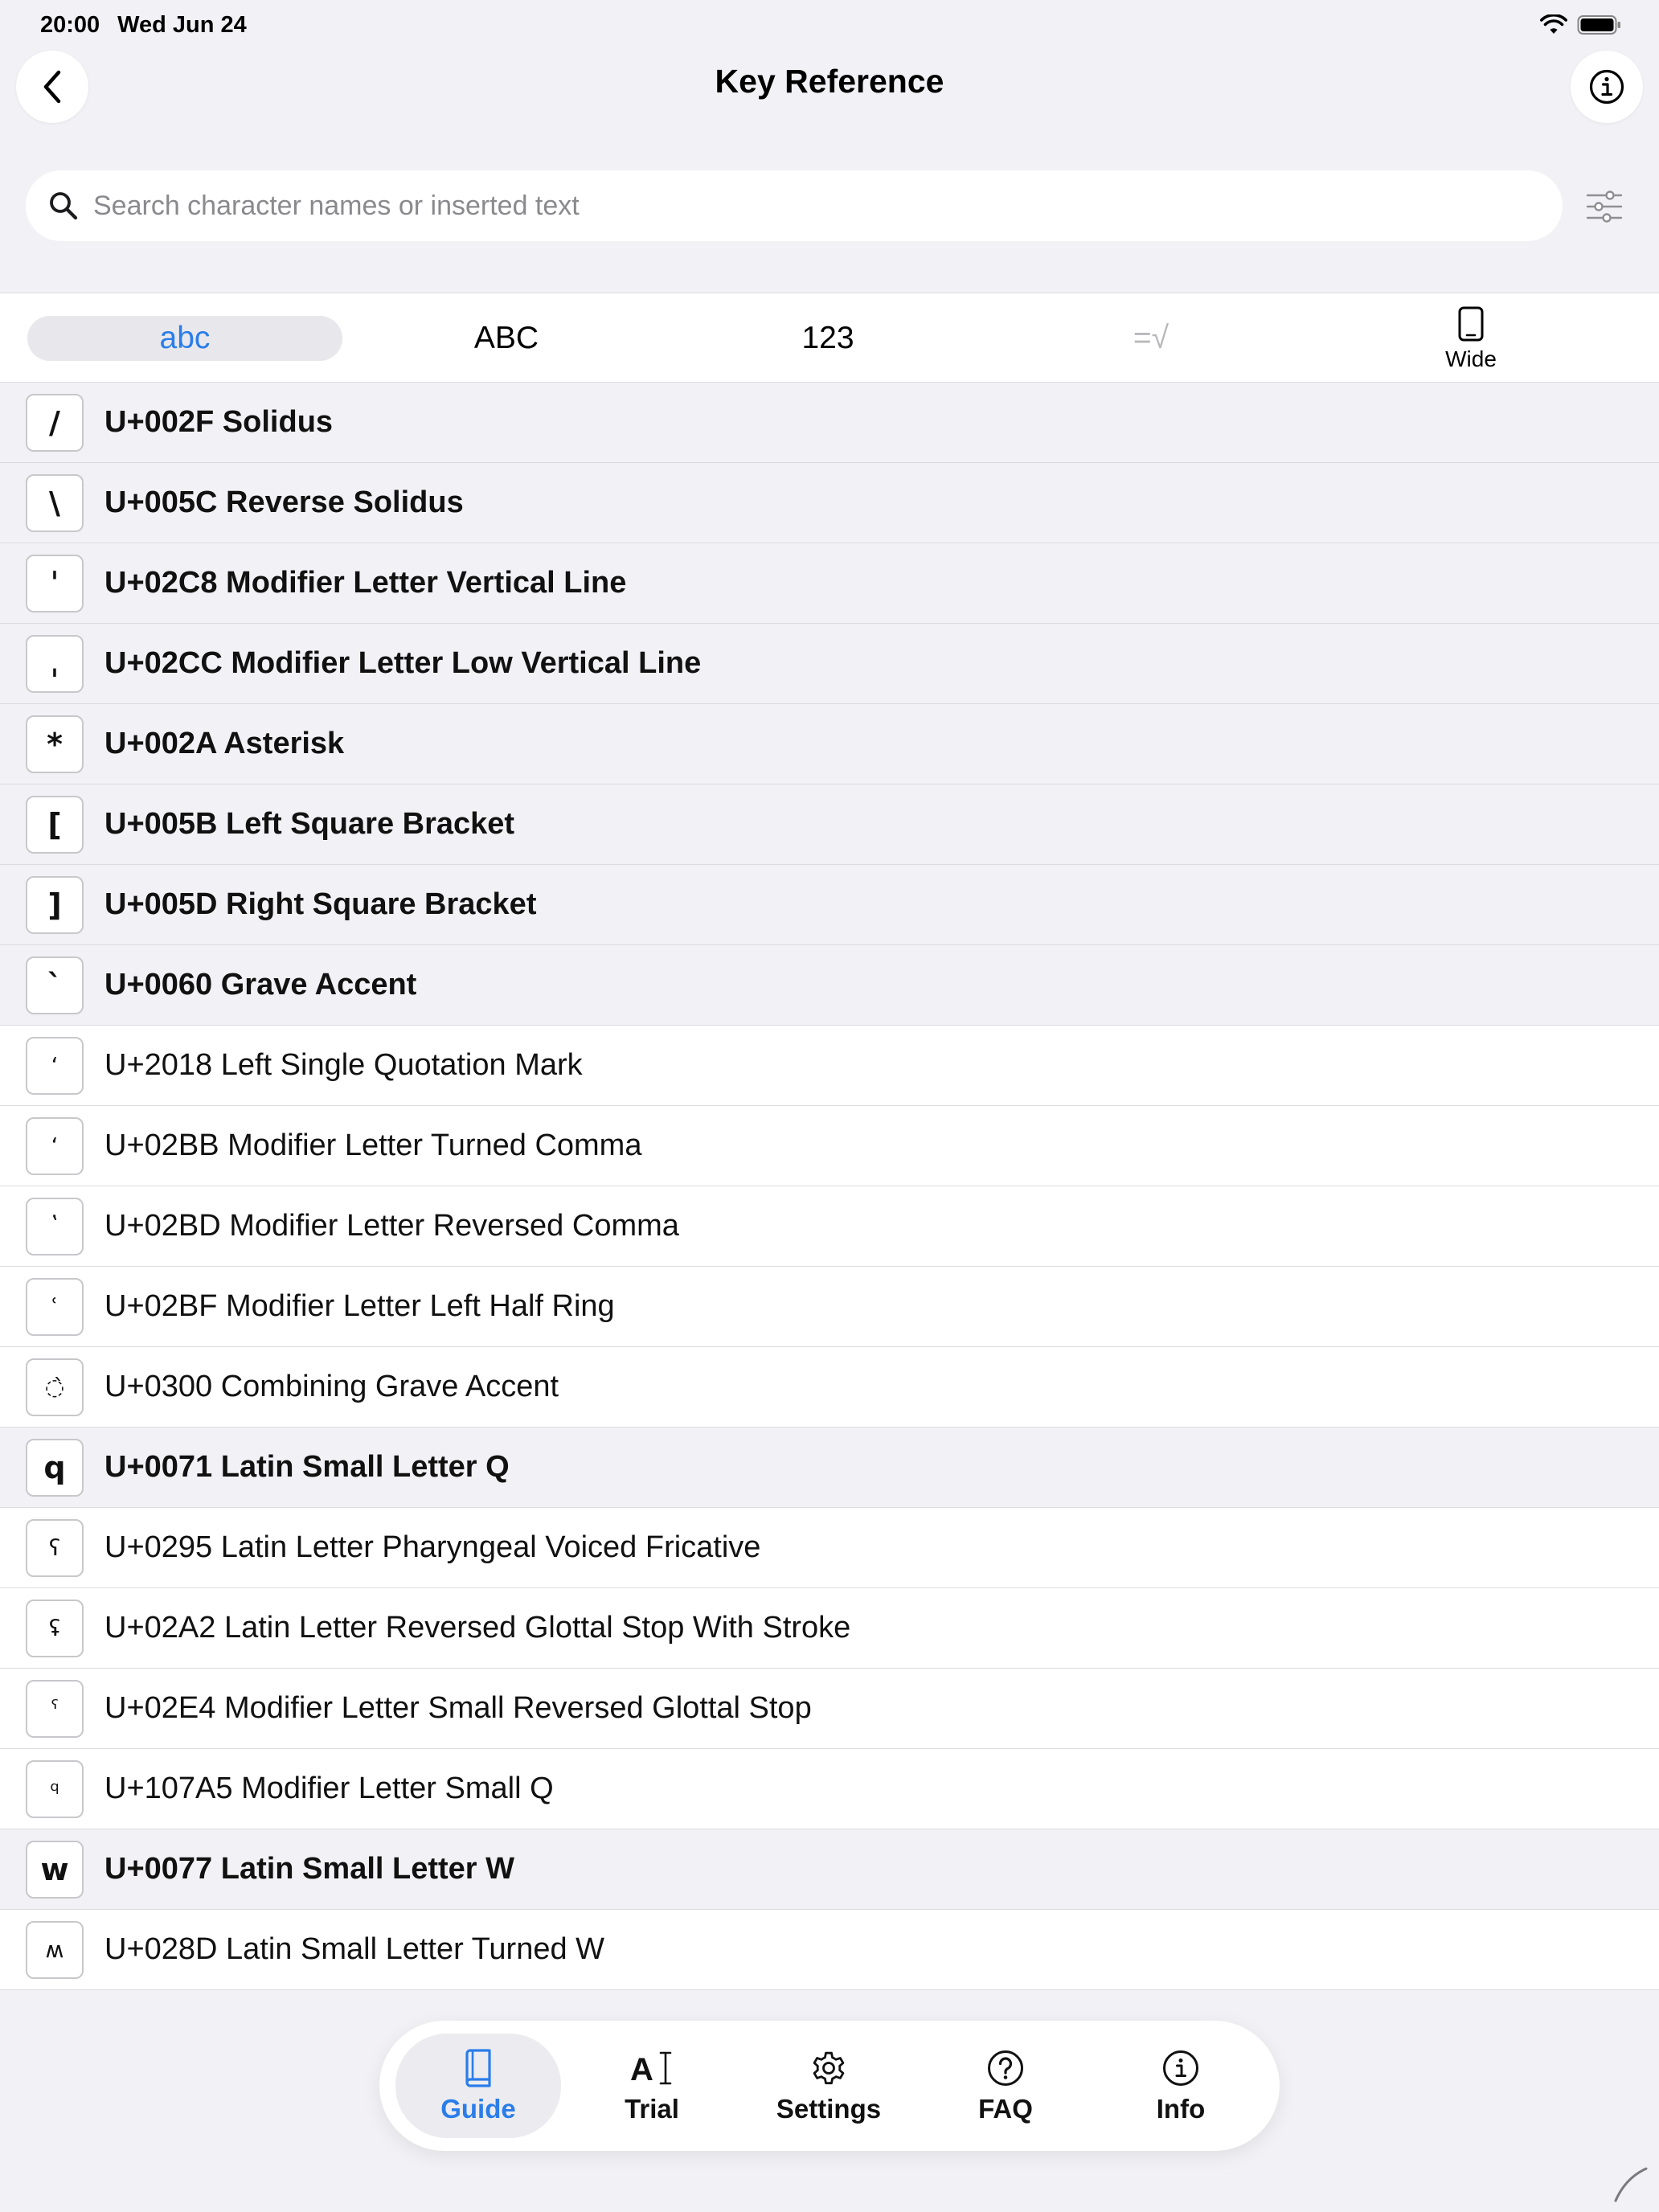 The height and width of the screenshot is (2212, 1659). What do you see at coordinates (829, 25) in the screenshot?
I see `status-bar: 20:00 Wed Jun 24` at bounding box center [829, 25].